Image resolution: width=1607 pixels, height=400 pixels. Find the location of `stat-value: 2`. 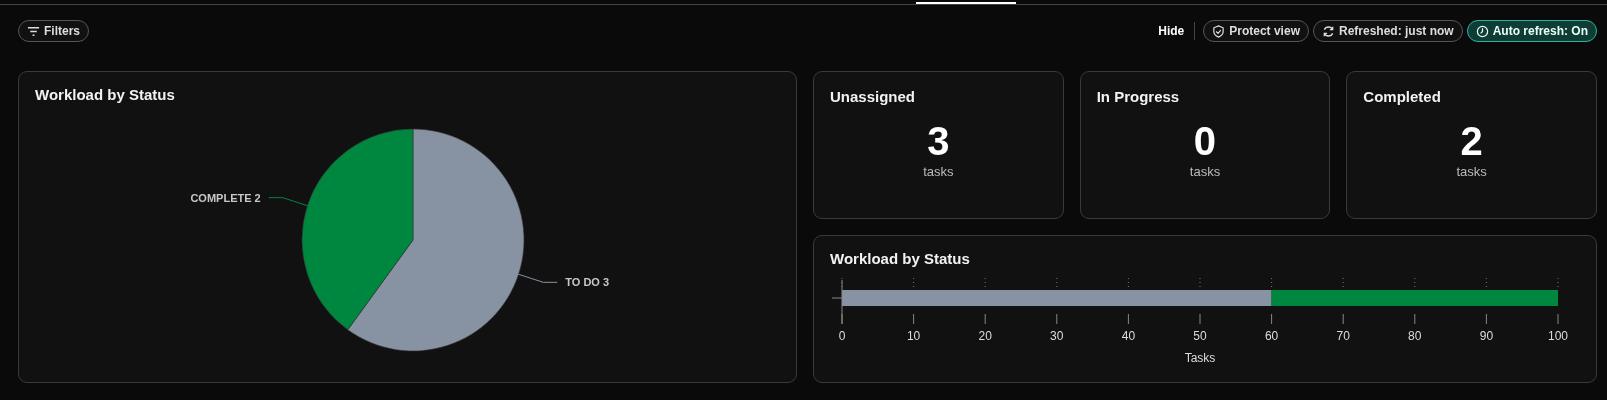

stat-value: 2 is located at coordinates (1471, 141).